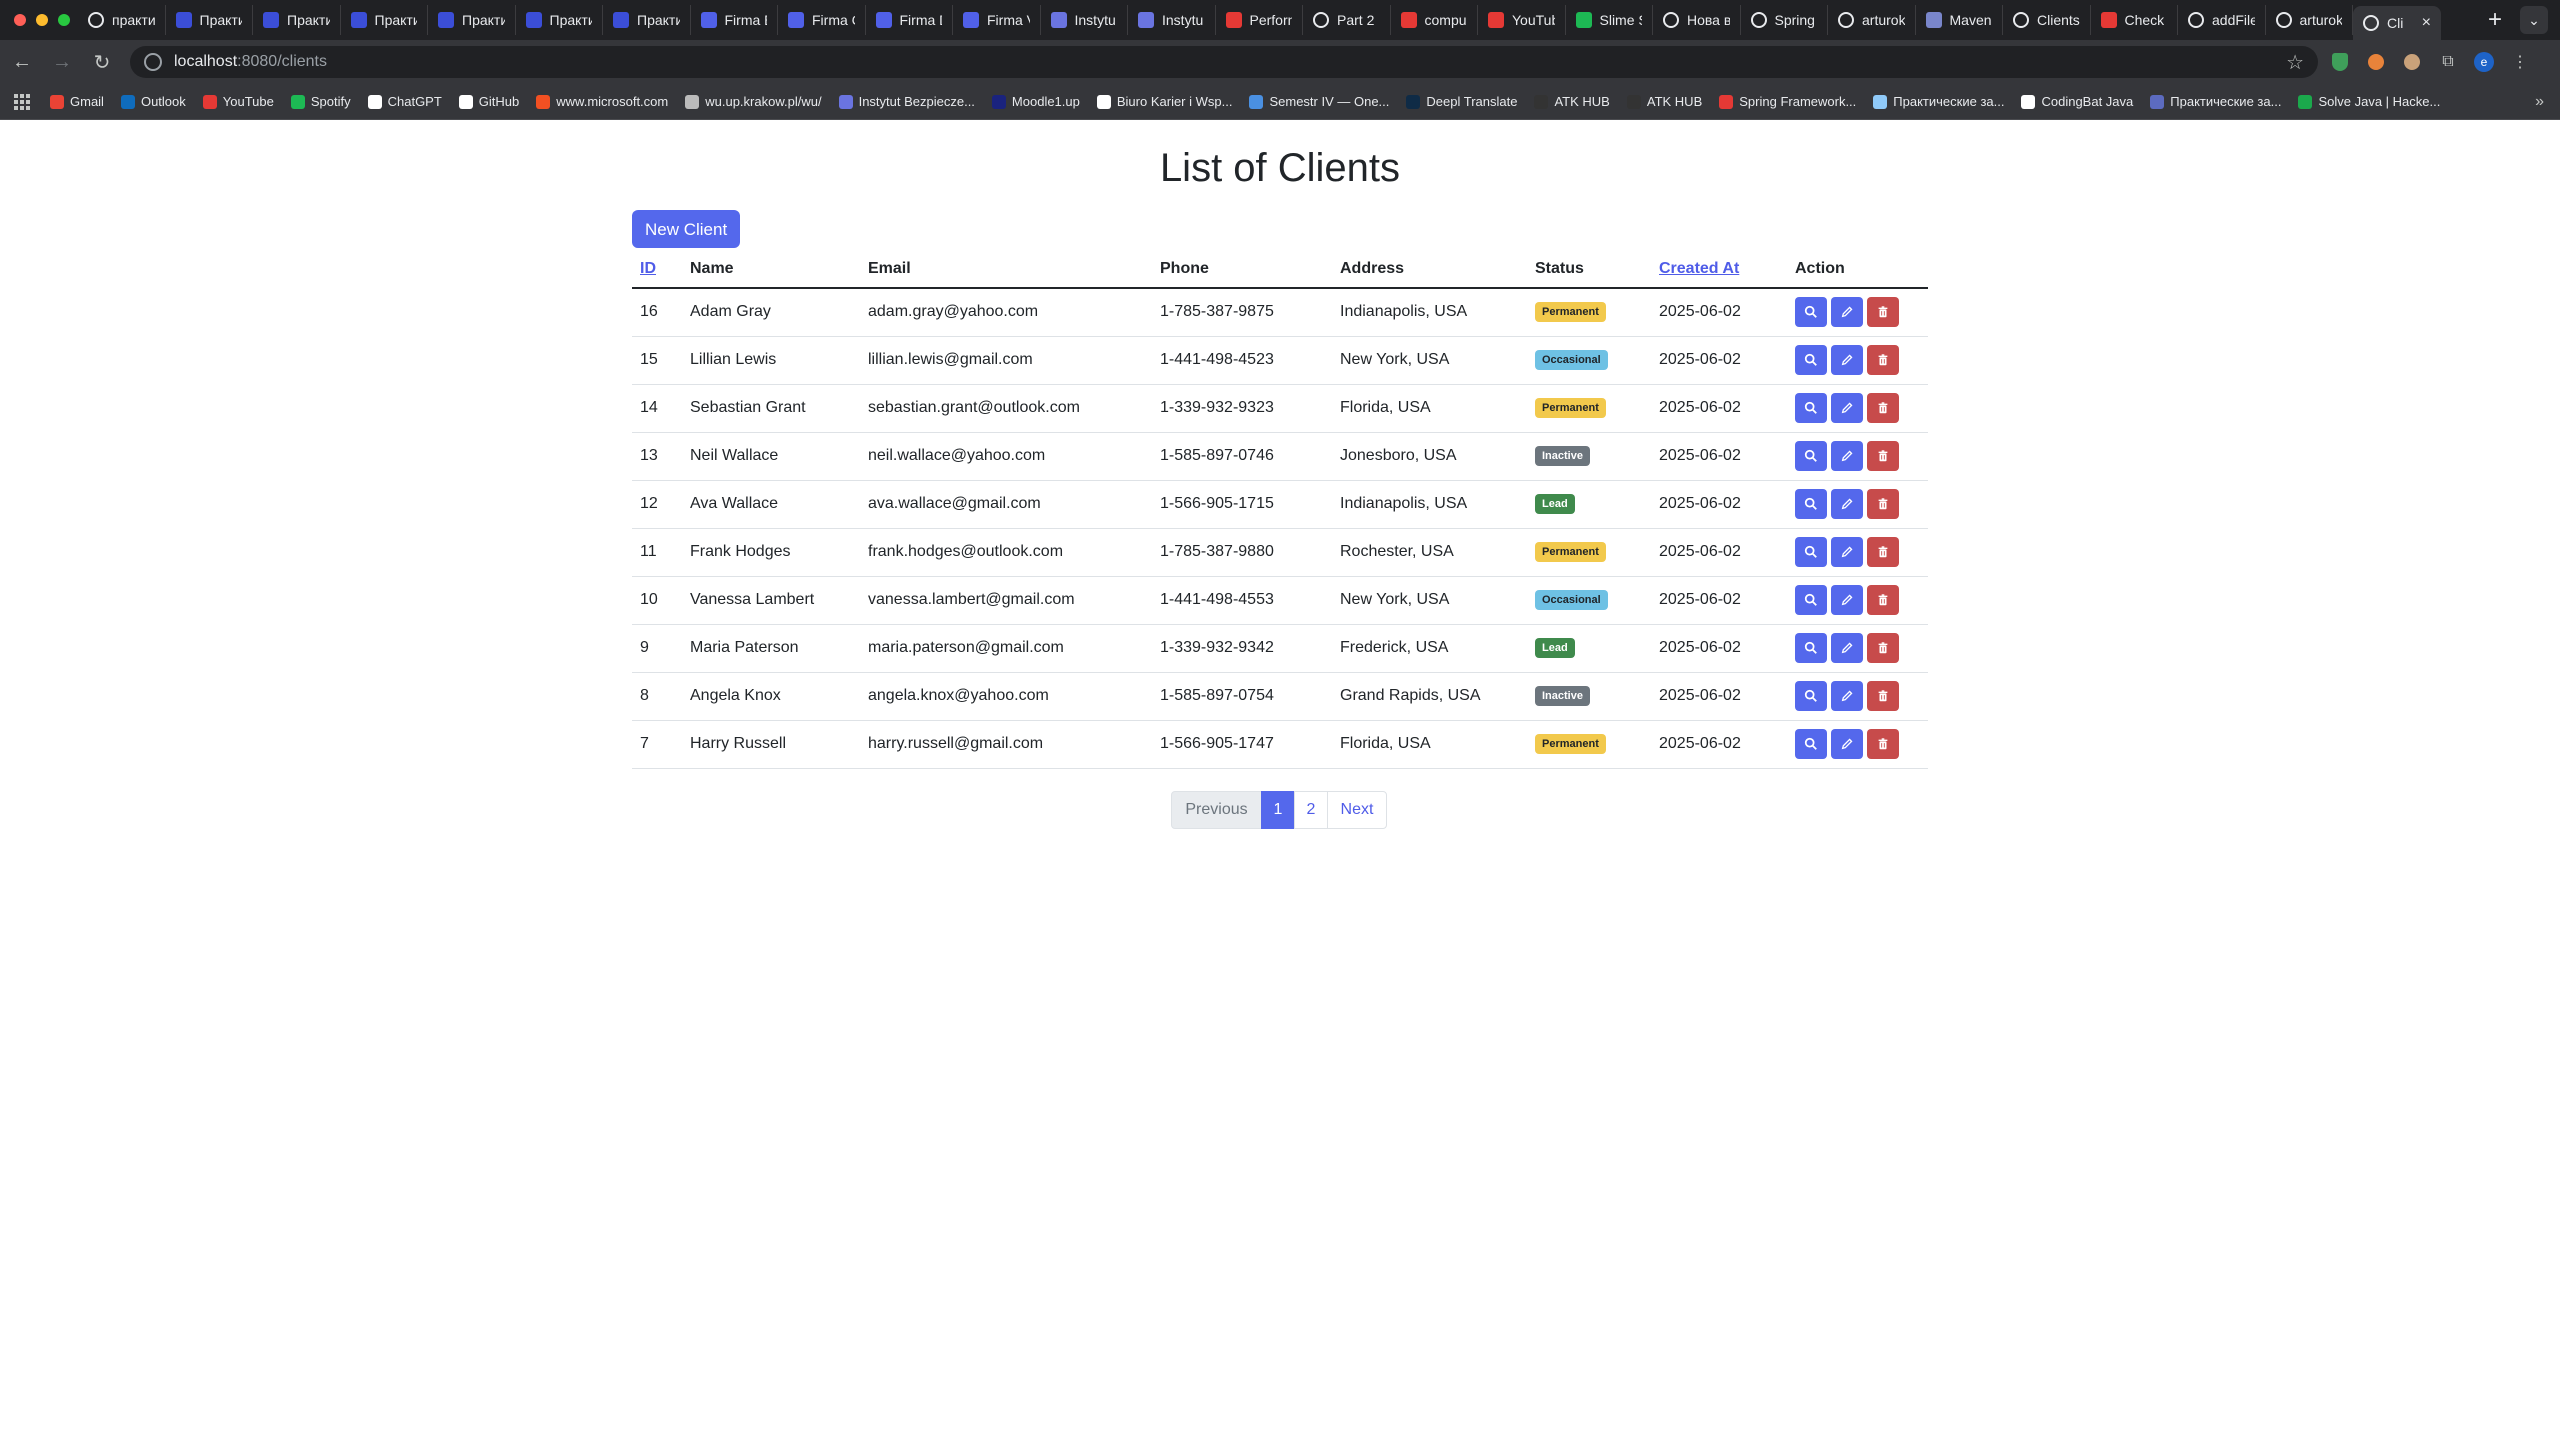 Image resolution: width=2560 pixels, height=1440 pixels. What do you see at coordinates (602, 101) in the screenshot?
I see `bookmark-item: www.microsoft.com` at bounding box center [602, 101].